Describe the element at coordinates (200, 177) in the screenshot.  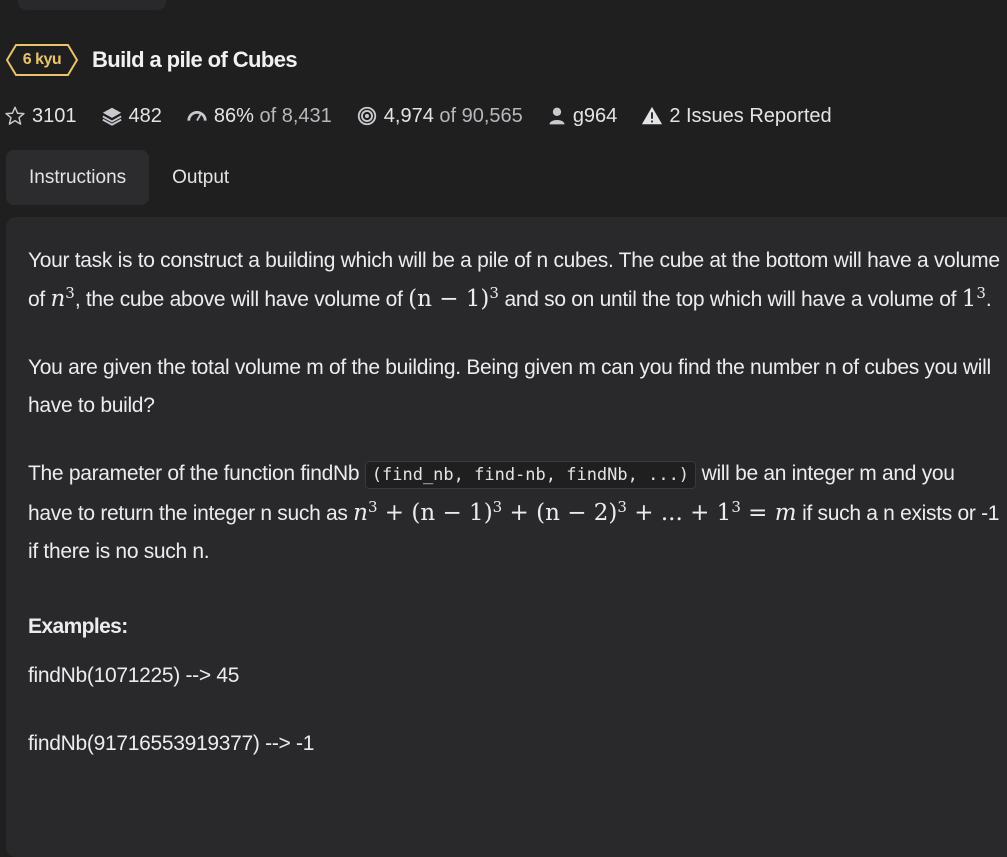
I see `tab-output: Output` at that location.